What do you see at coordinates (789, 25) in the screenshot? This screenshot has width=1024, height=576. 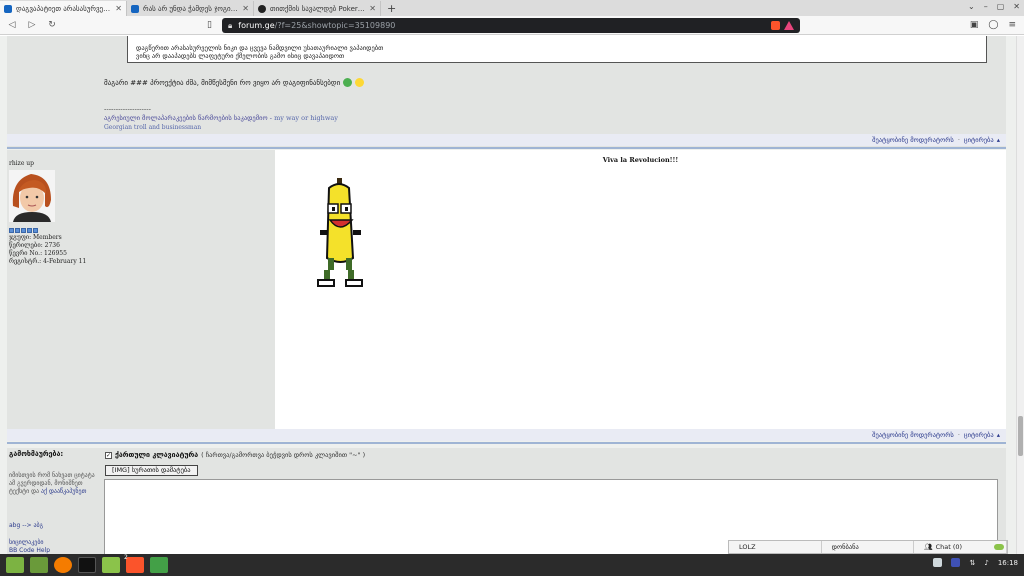 I see `brave-rewards-icon` at bounding box center [789, 25].